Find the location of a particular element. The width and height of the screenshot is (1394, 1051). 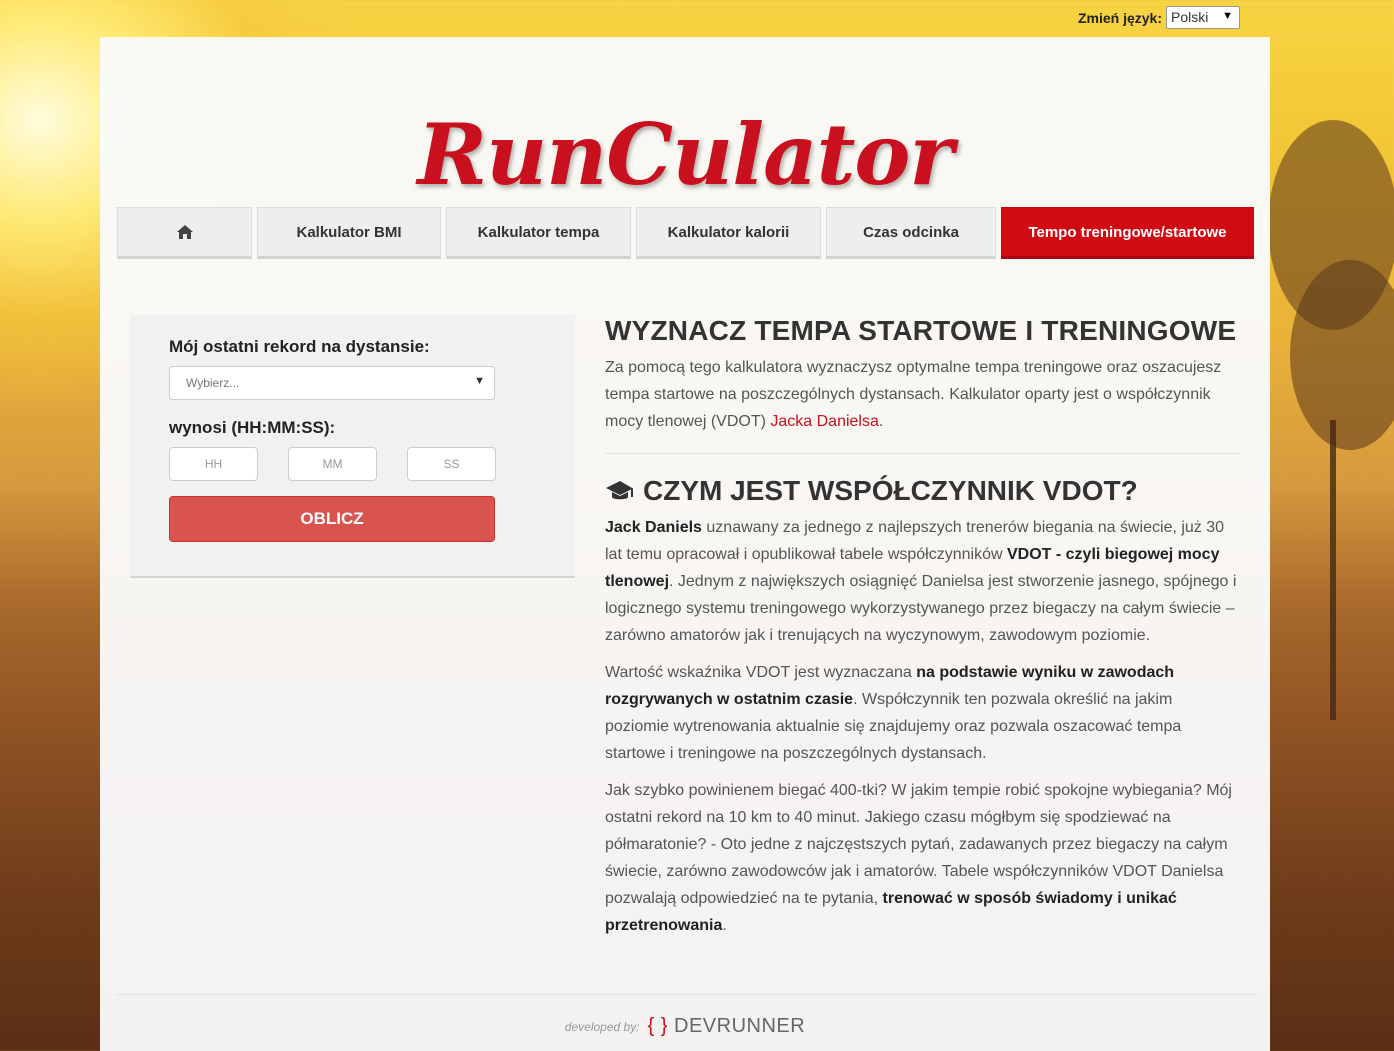

footer: developed by: { } DEVRUNNER is located at coordinates (685, 1026).